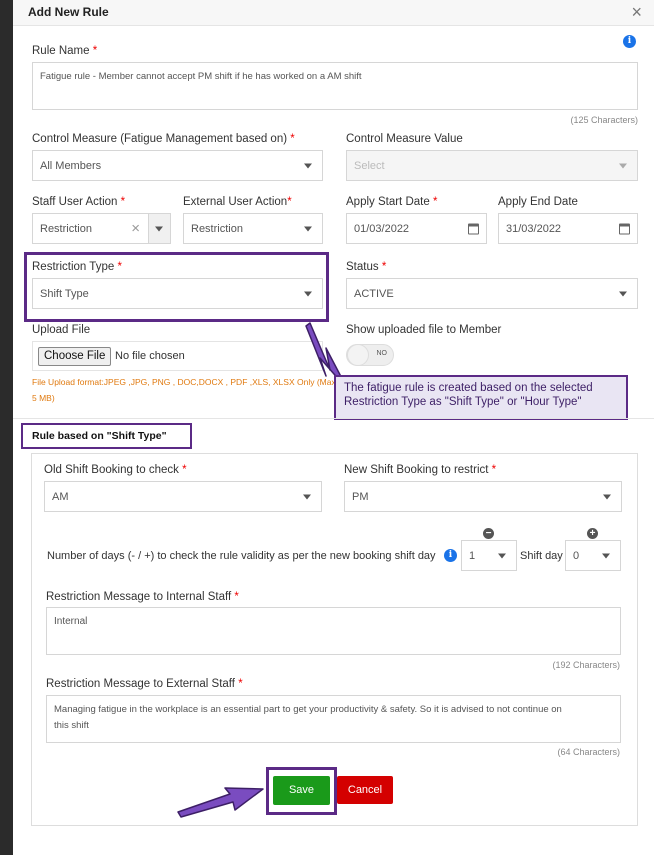 The image size is (654, 855). I want to click on save-button: Save, so click(301, 790).